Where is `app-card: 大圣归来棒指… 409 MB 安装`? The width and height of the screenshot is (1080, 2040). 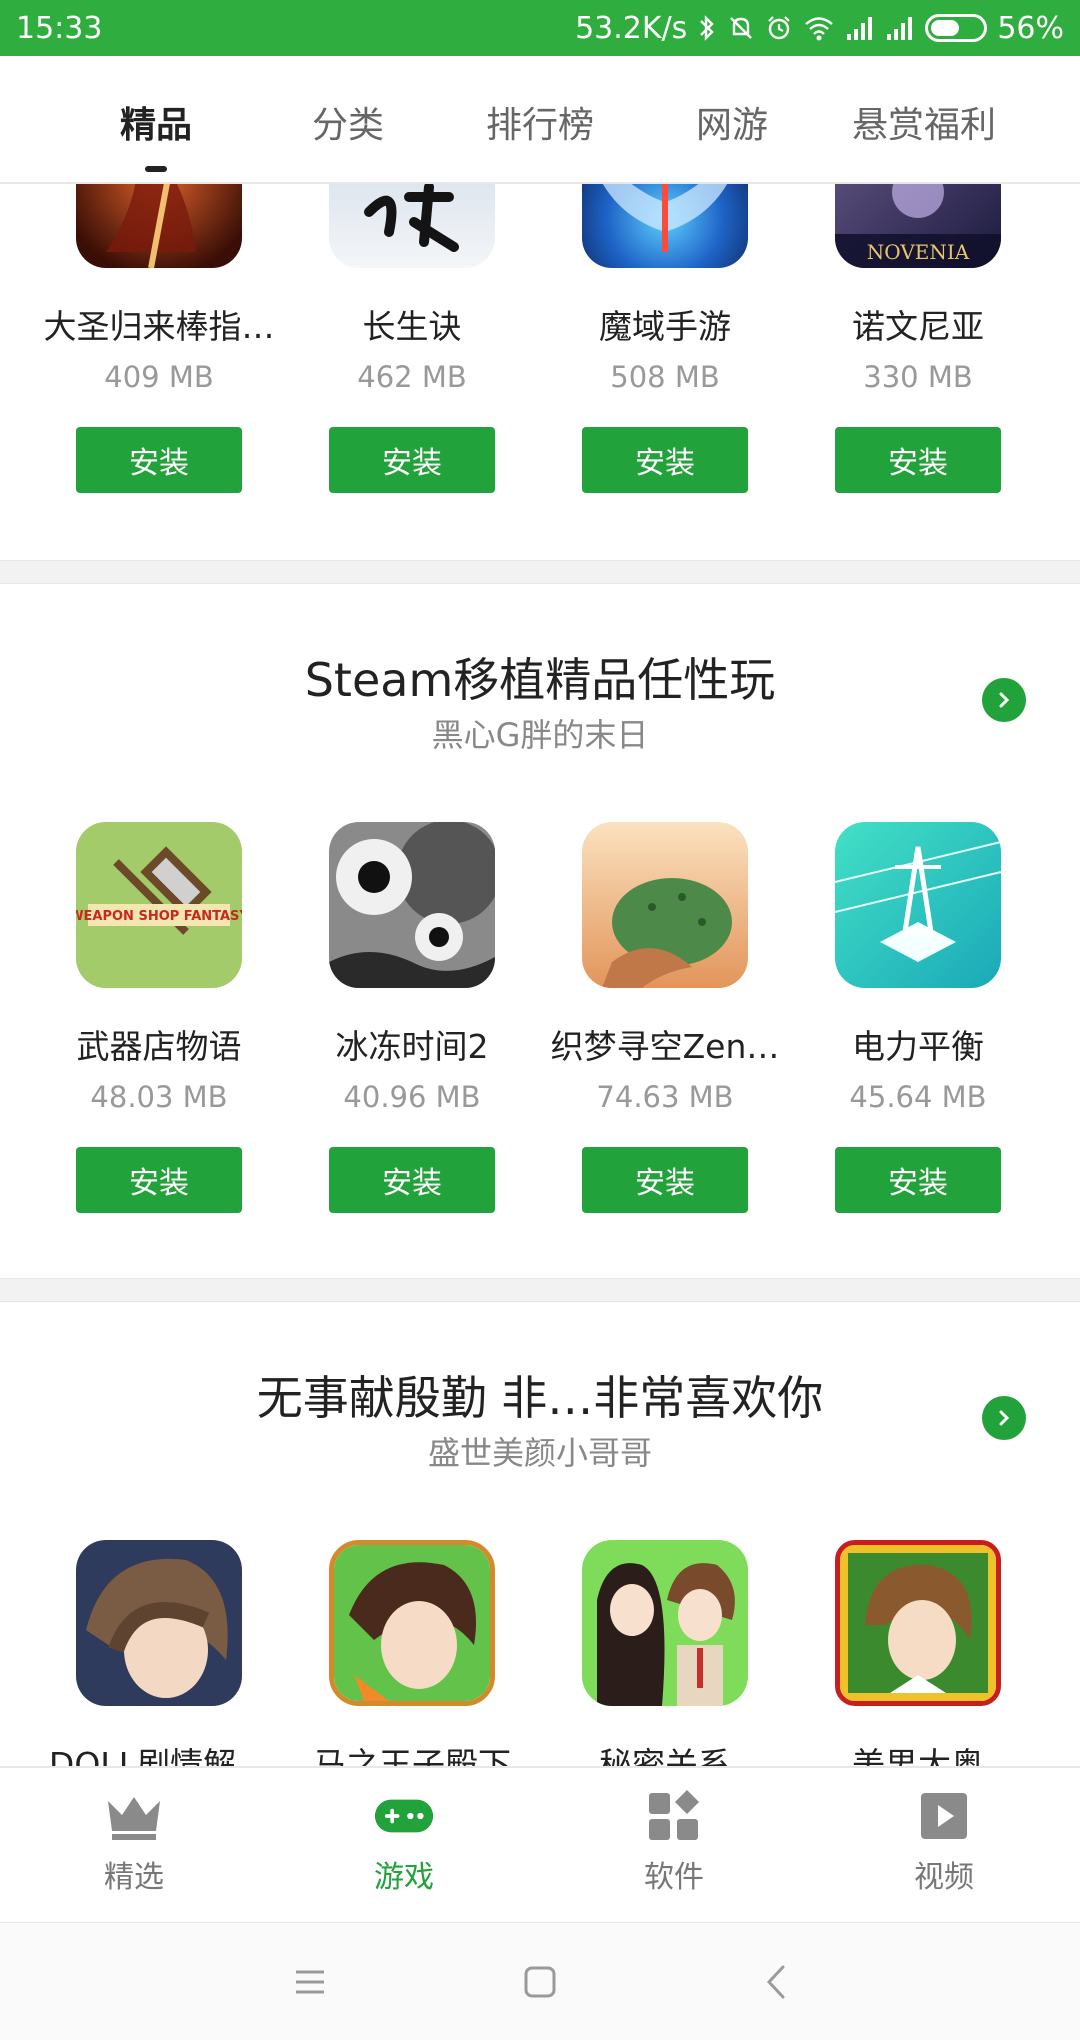
app-card: 大圣归来棒指… 409 MB 安装 is located at coordinates (159, 372).